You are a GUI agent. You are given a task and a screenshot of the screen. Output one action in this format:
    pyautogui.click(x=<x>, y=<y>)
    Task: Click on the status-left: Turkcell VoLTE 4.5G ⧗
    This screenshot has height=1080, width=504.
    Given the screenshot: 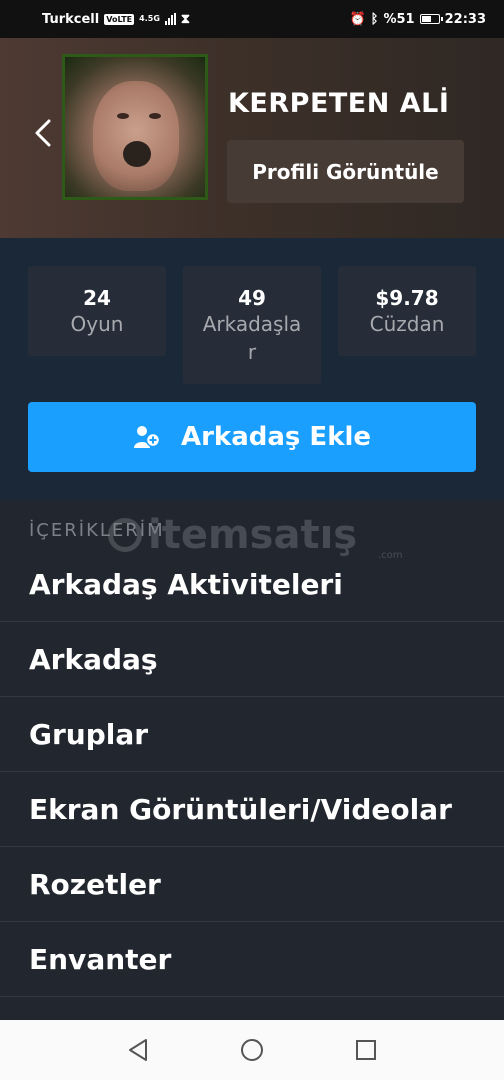 What is the action you would take?
    pyautogui.click(x=116, y=19)
    